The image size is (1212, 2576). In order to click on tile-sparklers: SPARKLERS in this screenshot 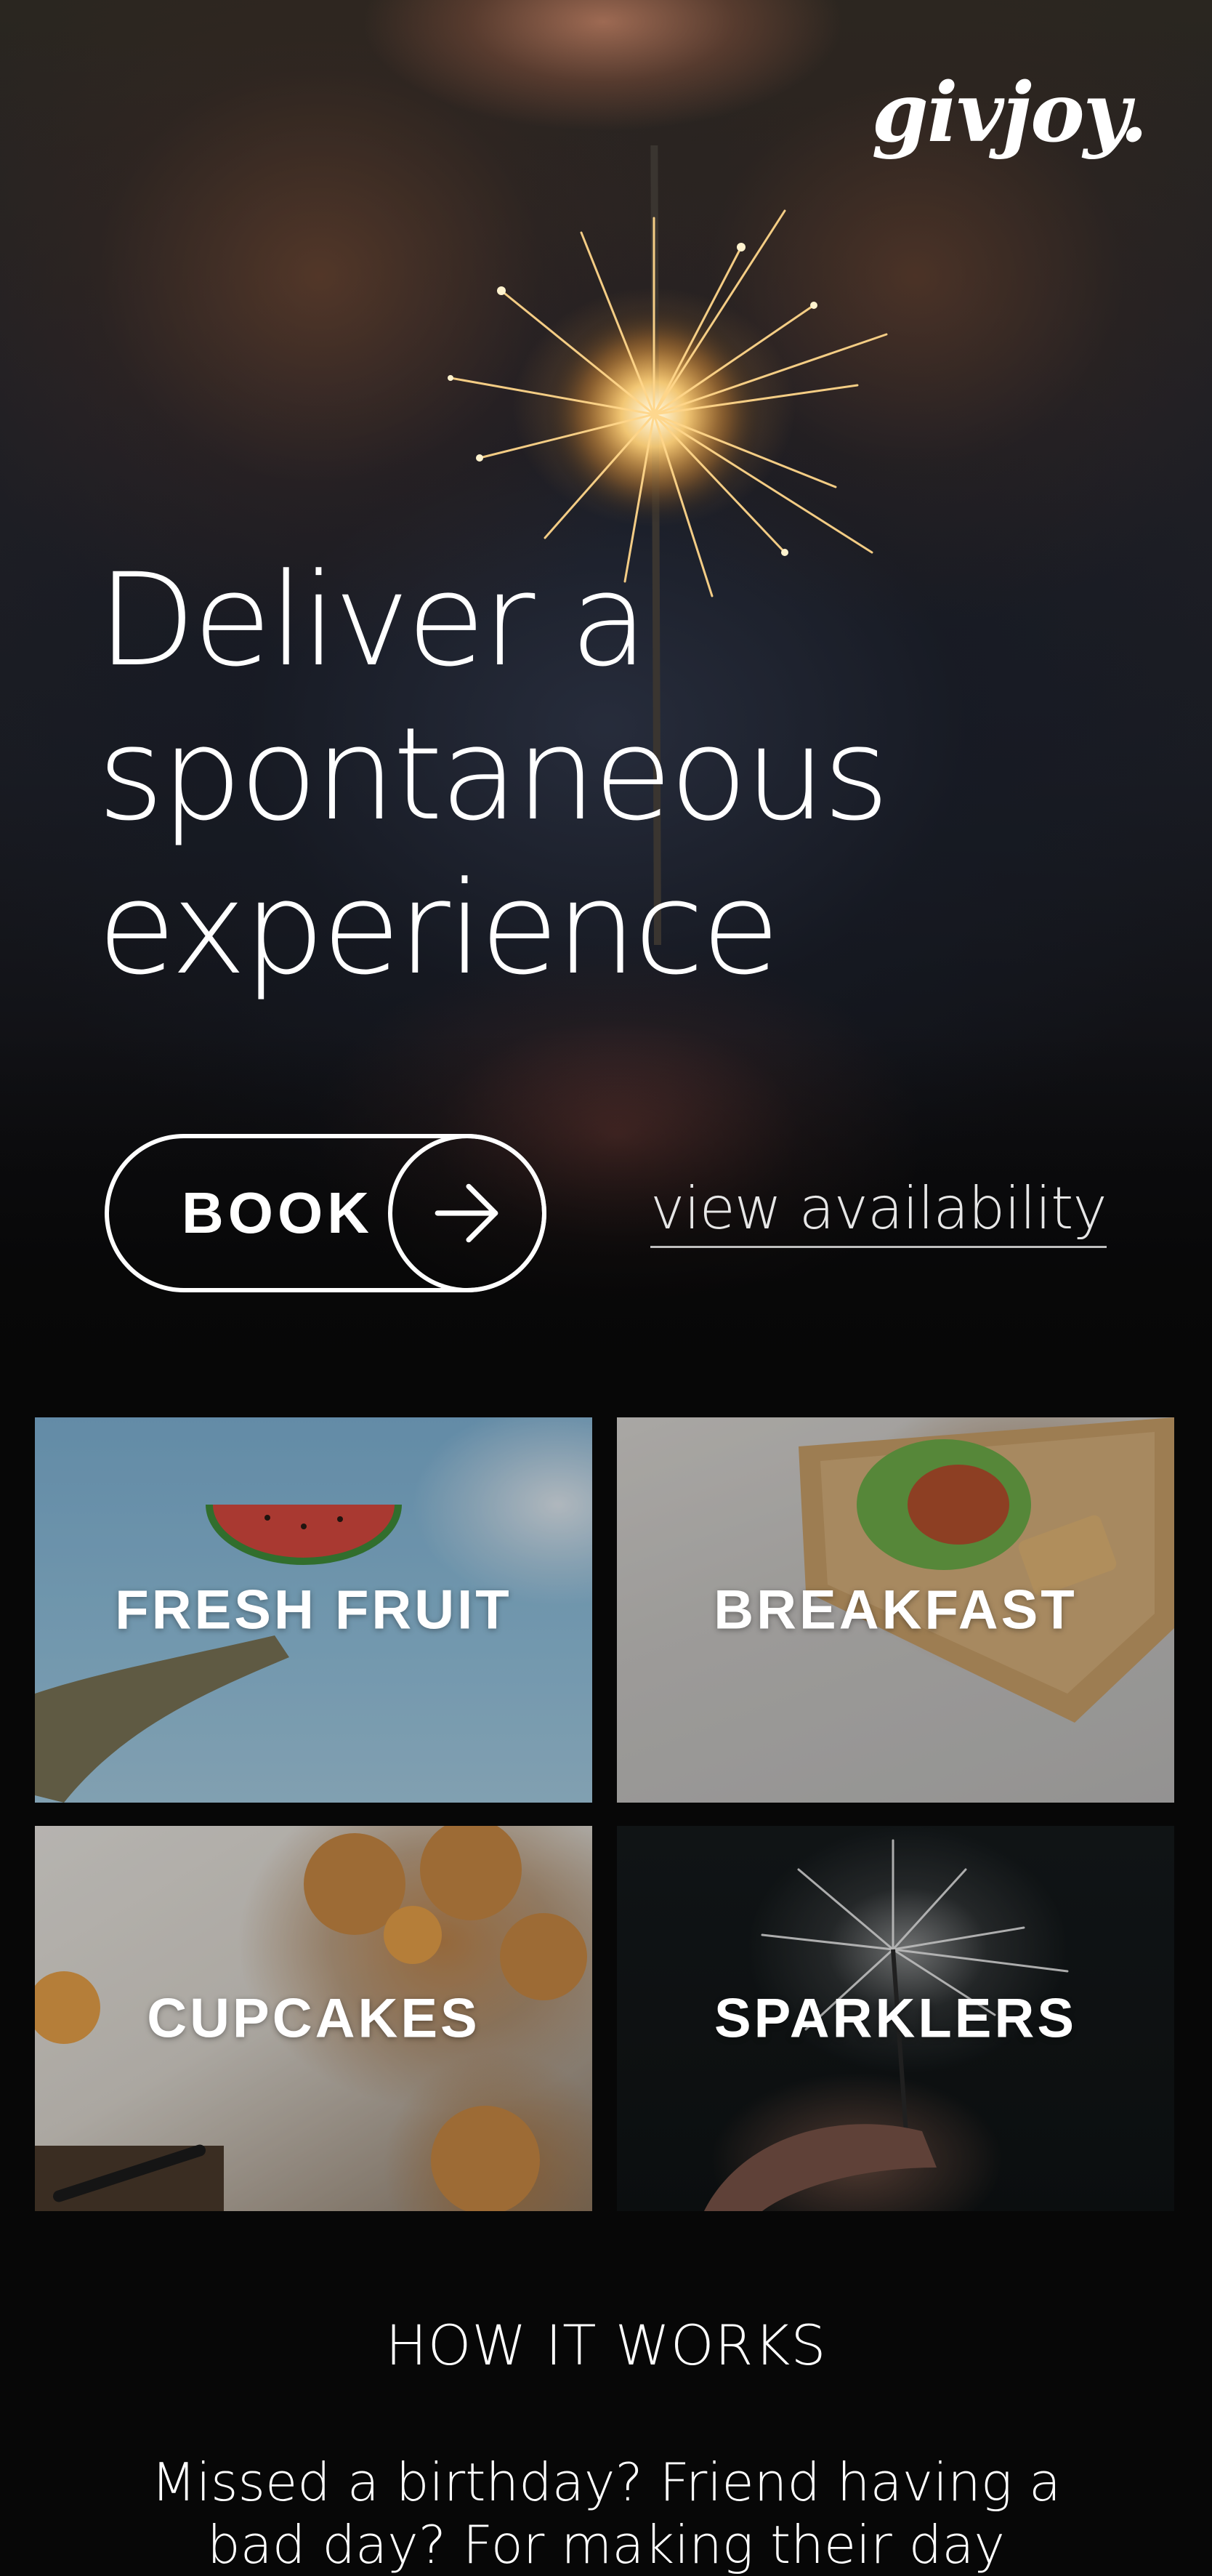, I will do `click(895, 2018)`.